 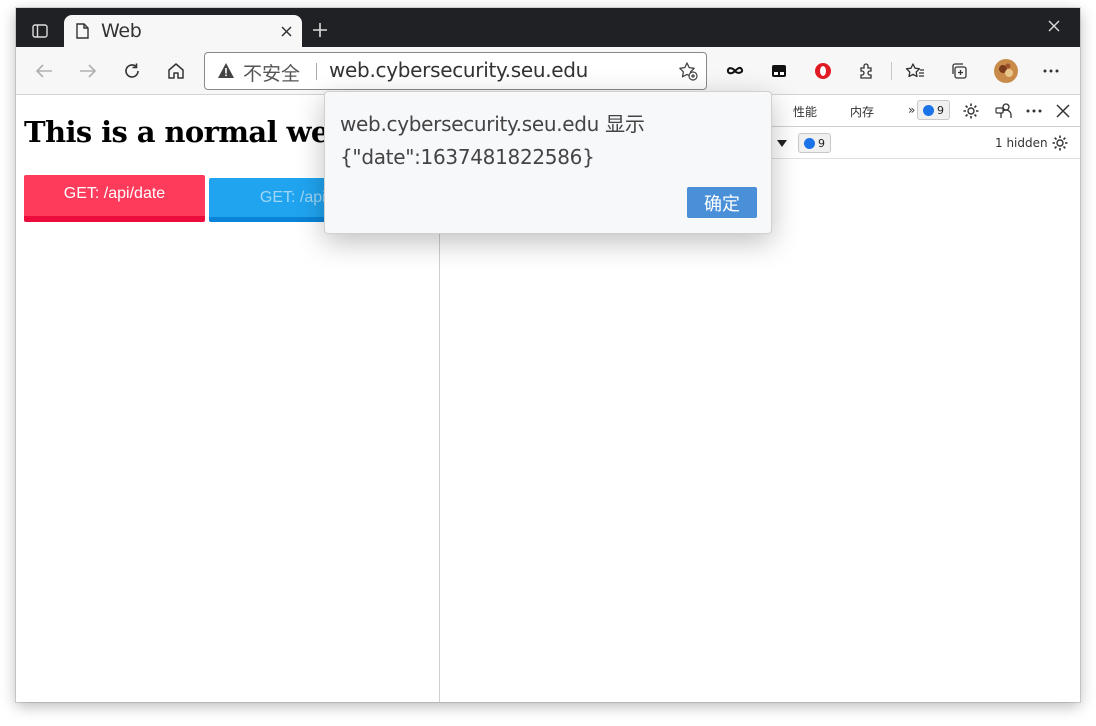 I want to click on address-separator, so click(x=316, y=71).